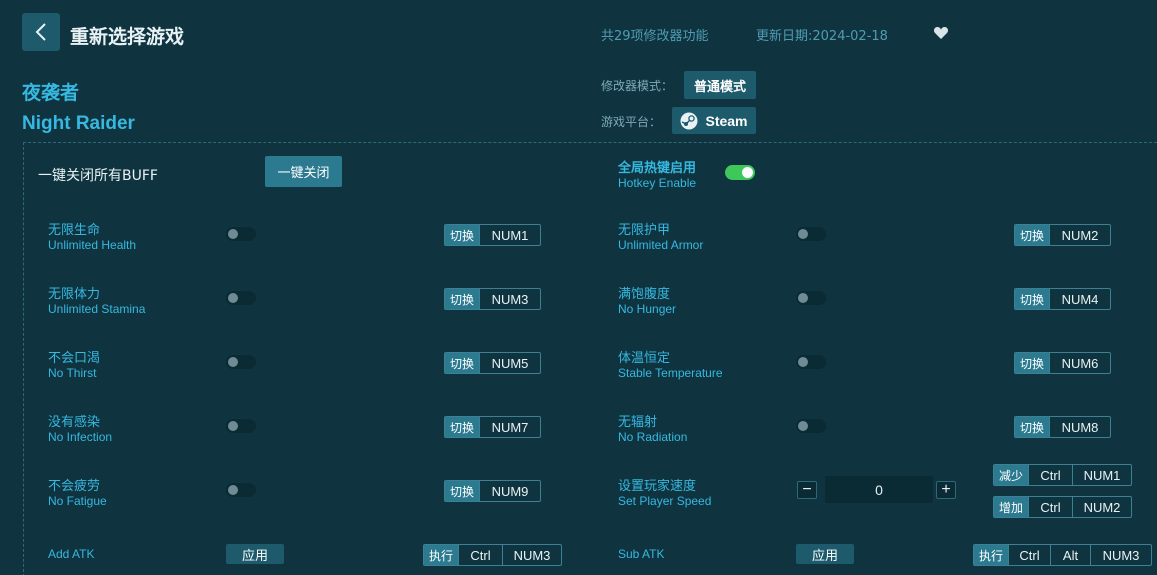  I want to click on platform-value: Steam, so click(726, 120).